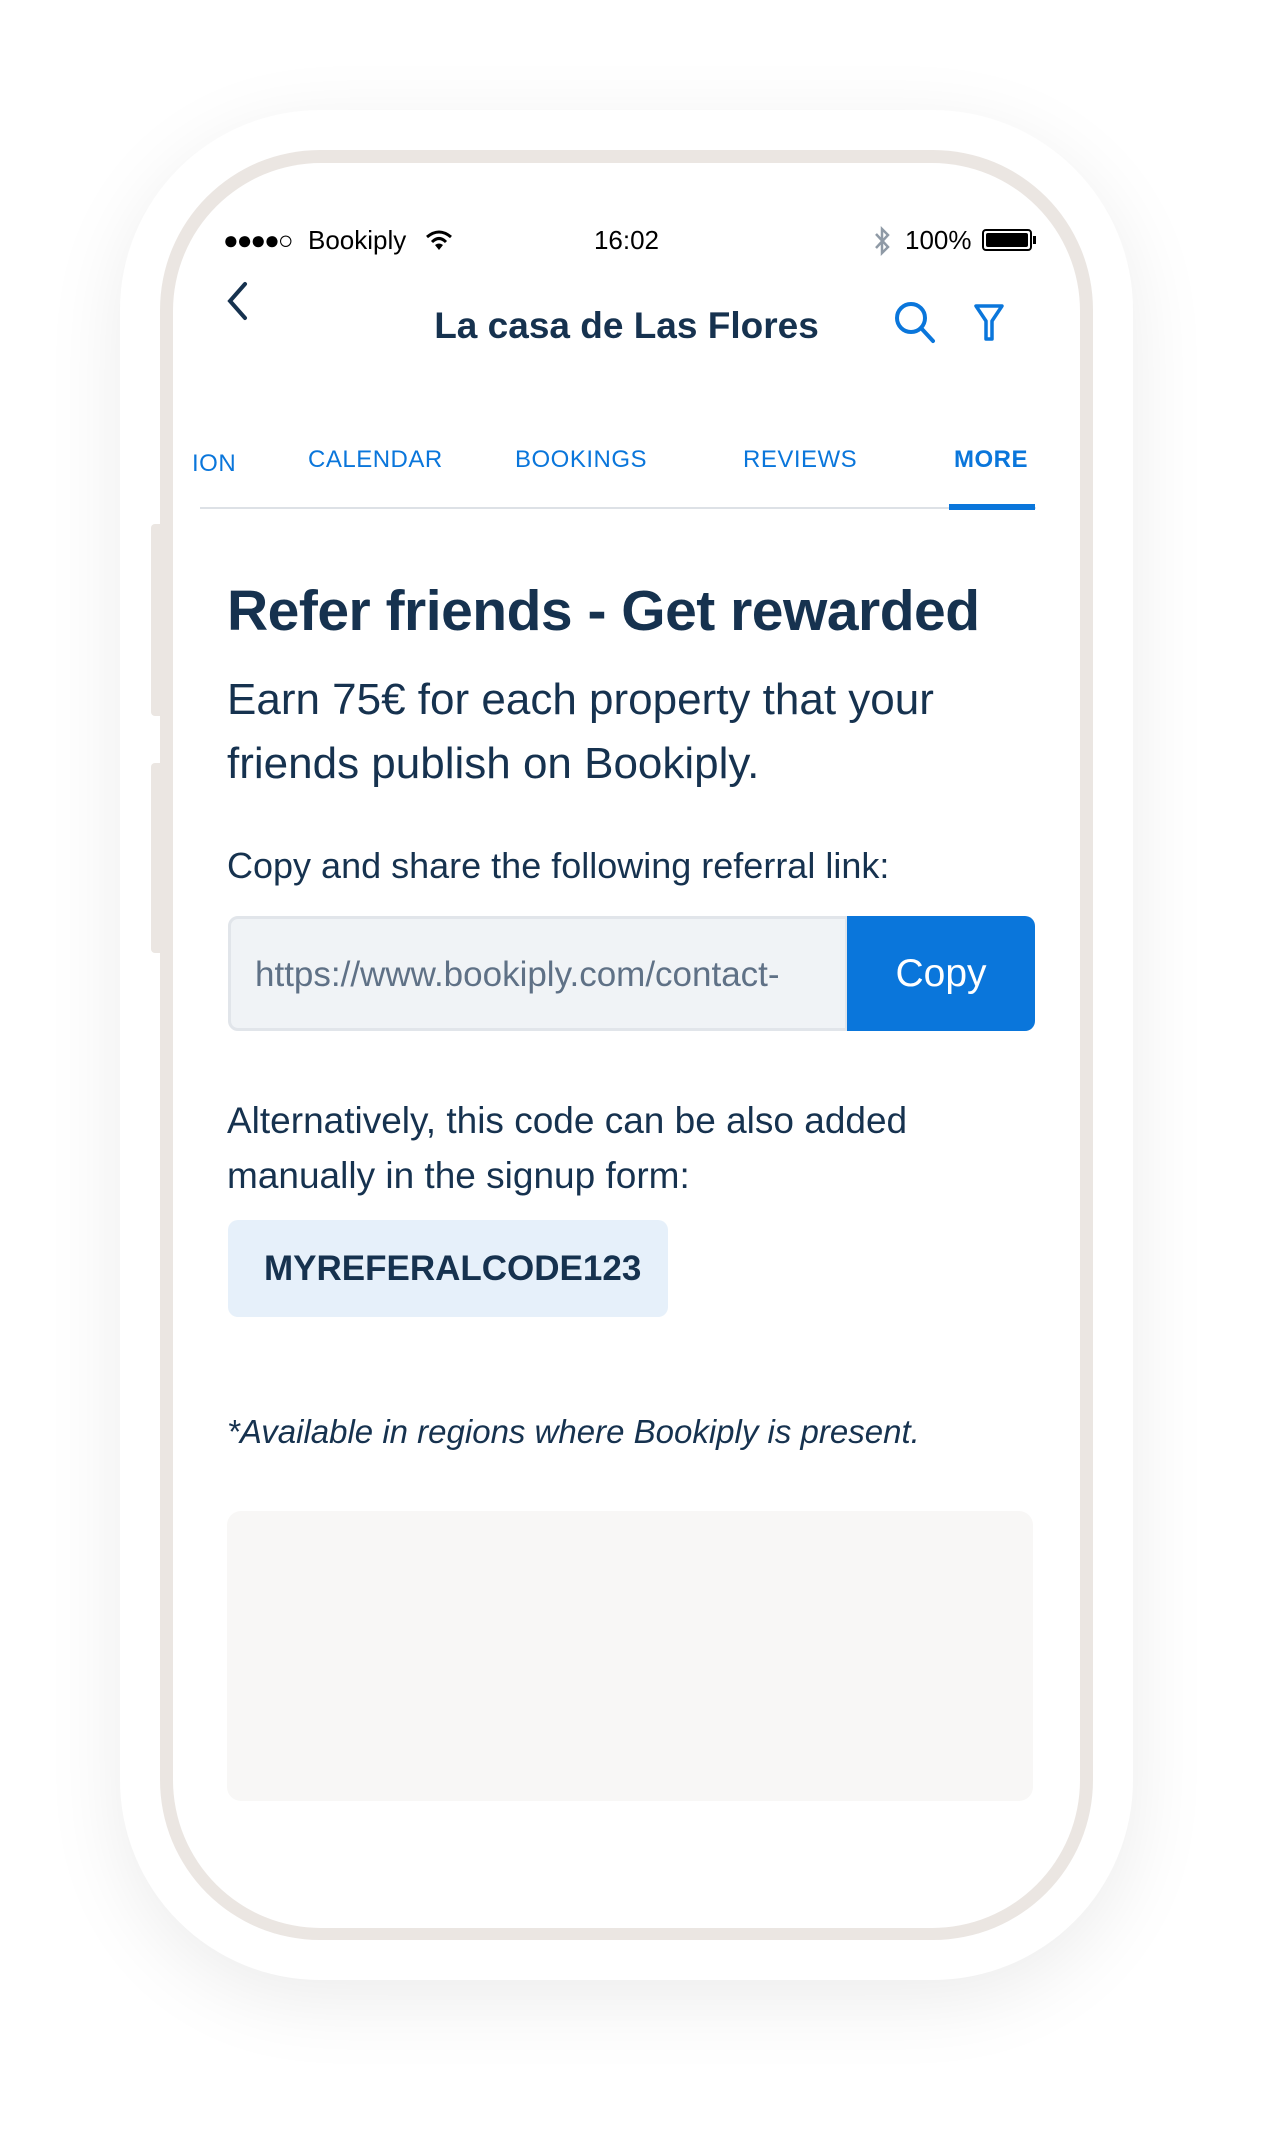 This screenshot has height=2130, width=1266. What do you see at coordinates (448, 1268) in the screenshot?
I see `referral-code: MYREFERALCODE123` at bounding box center [448, 1268].